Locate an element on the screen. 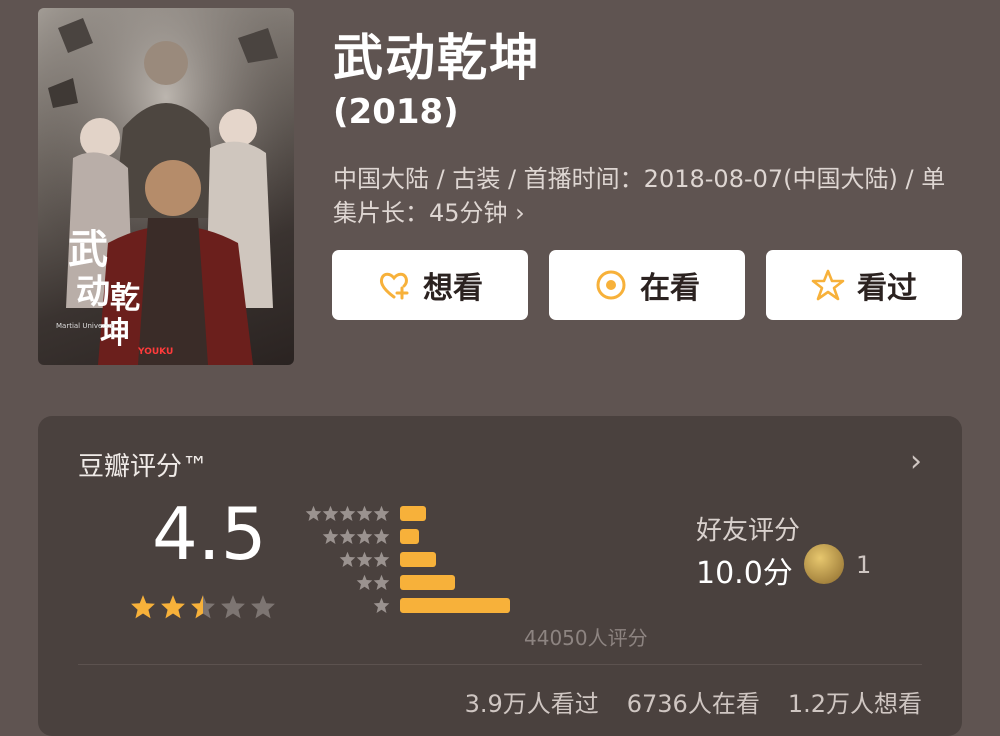 This screenshot has width=1000, height=736. friend-avatar is located at coordinates (824, 564).